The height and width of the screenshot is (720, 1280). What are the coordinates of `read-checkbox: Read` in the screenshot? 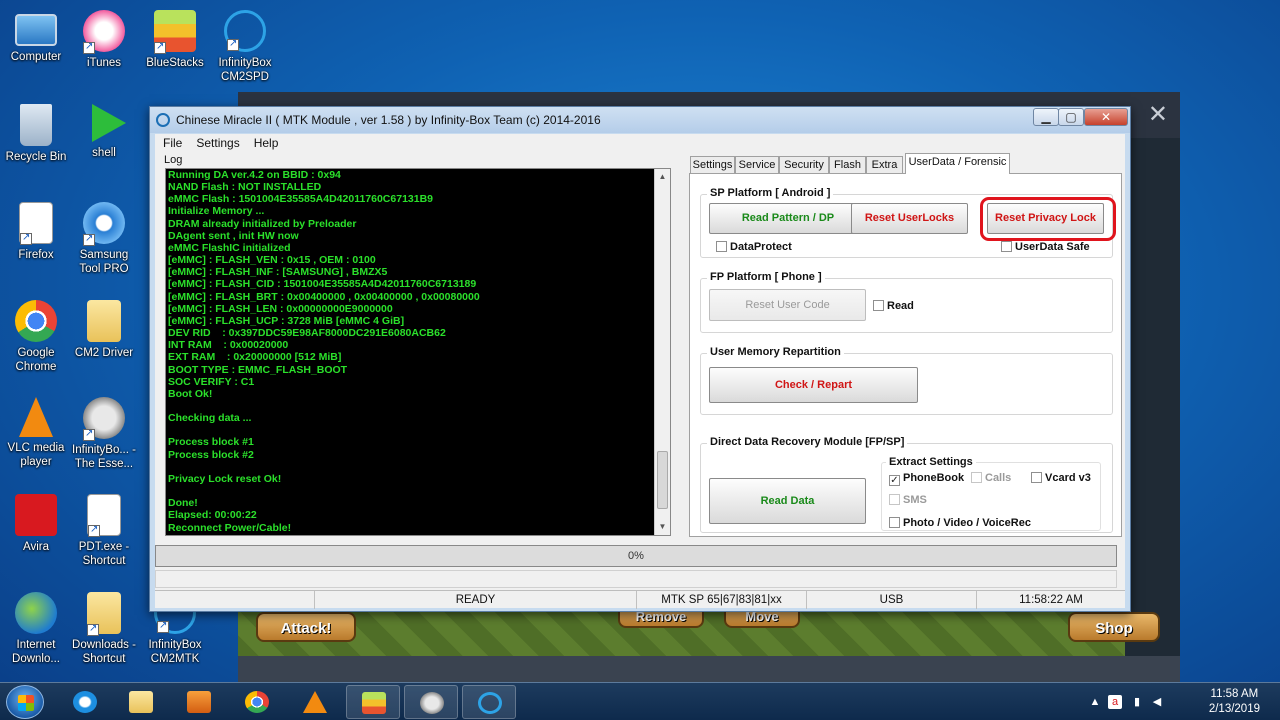 It's located at (893, 306).